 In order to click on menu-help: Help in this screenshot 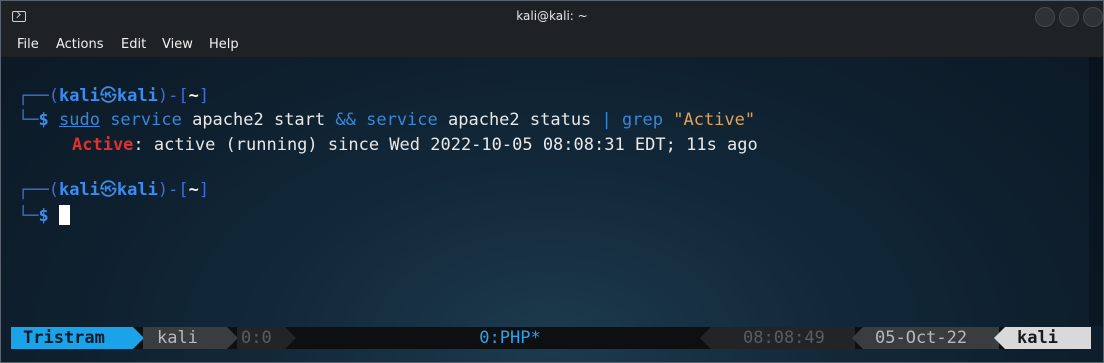, I will do `click(224, 44)`.